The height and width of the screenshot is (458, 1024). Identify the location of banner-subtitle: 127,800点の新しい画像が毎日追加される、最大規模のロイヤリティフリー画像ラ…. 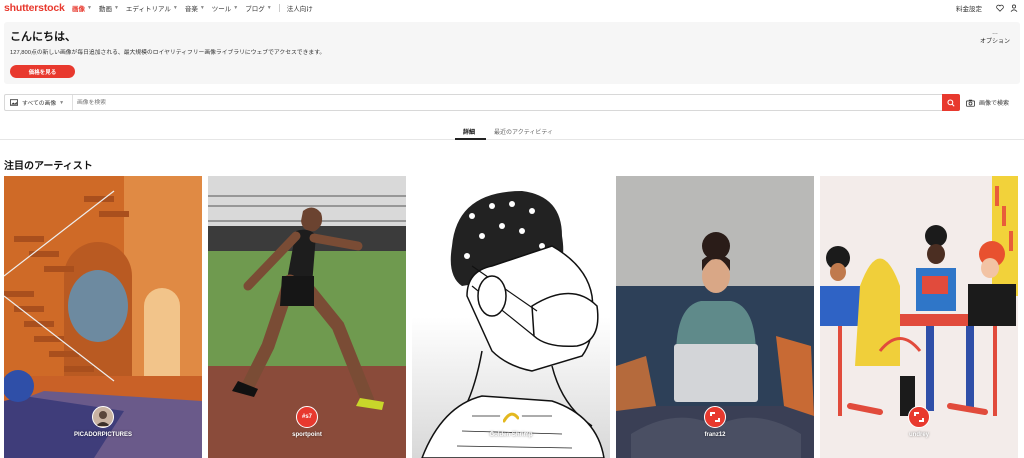
(168, 53).